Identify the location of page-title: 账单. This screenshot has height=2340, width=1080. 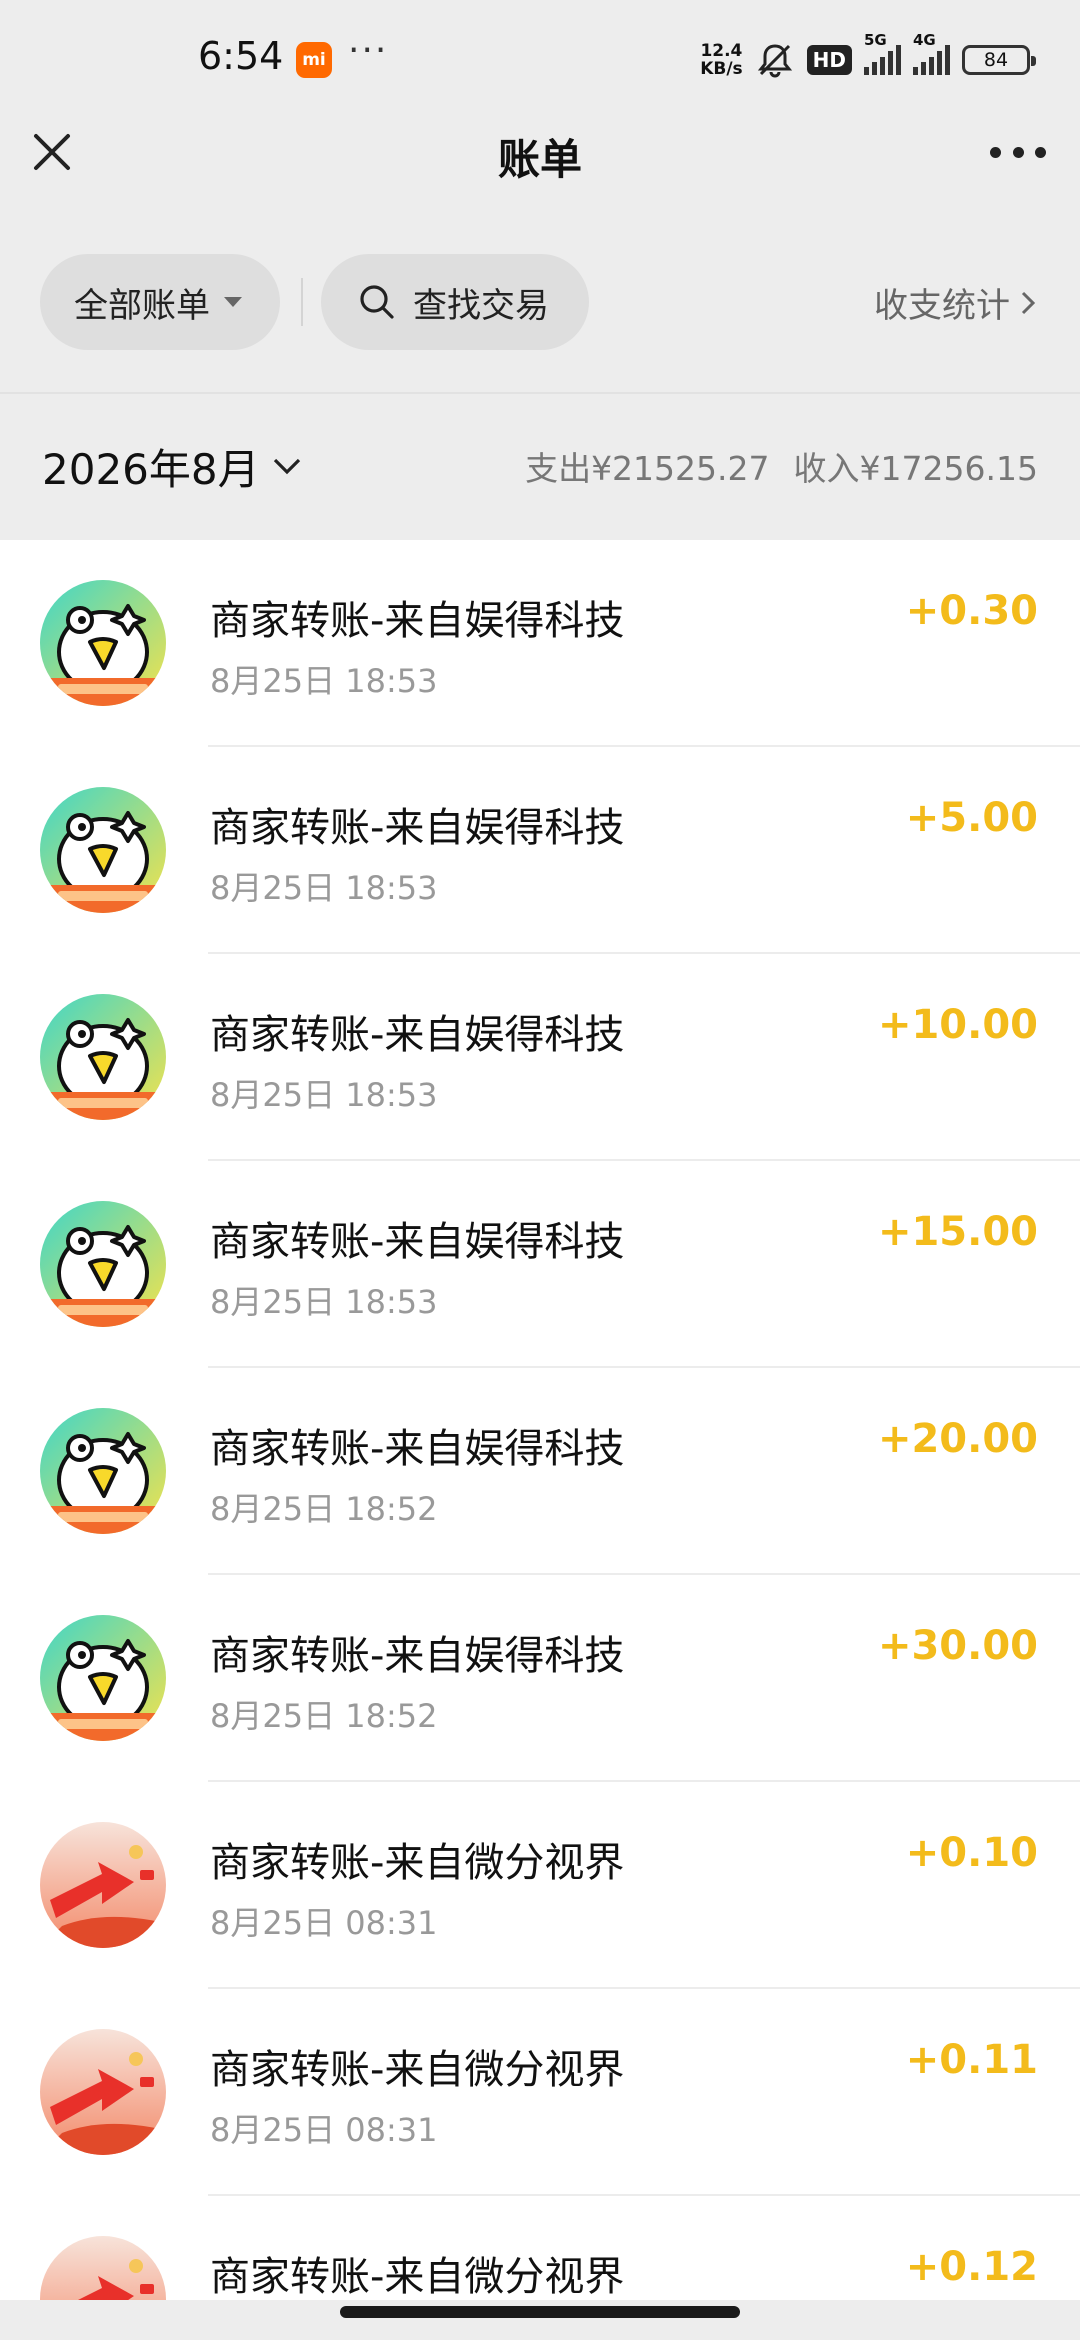
(539, 159).